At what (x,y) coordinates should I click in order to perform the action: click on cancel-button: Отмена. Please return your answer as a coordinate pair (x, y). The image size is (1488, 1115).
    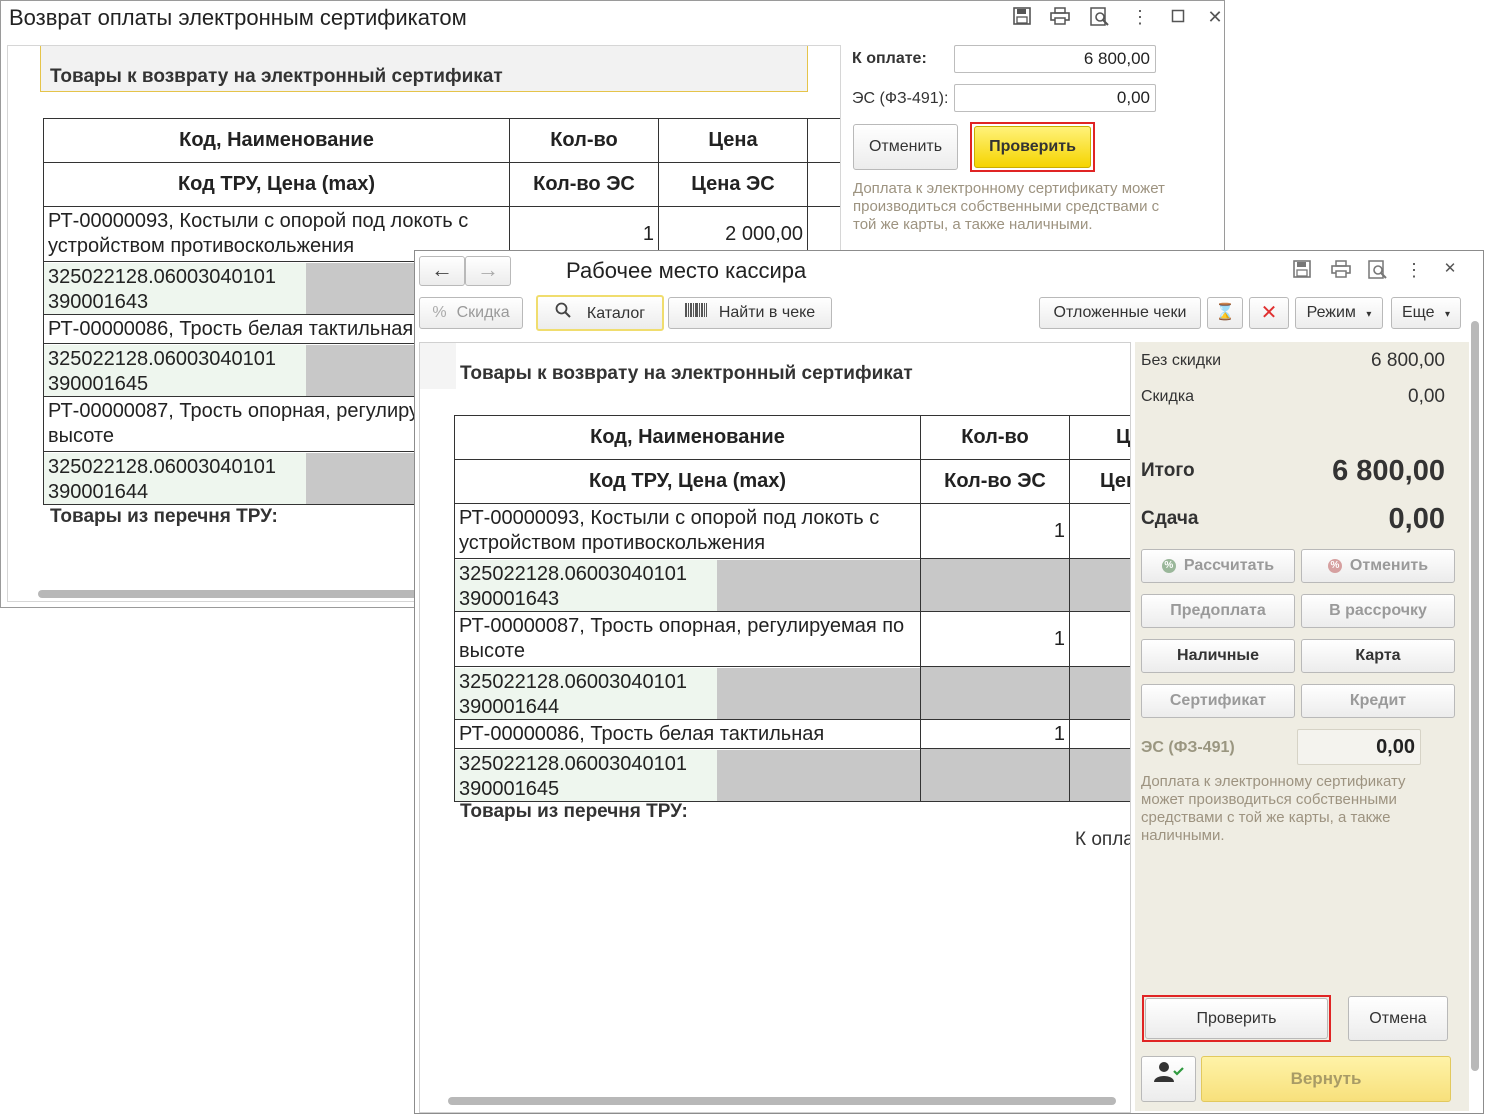
    Looking at the image, I should click on (1398, 1018).